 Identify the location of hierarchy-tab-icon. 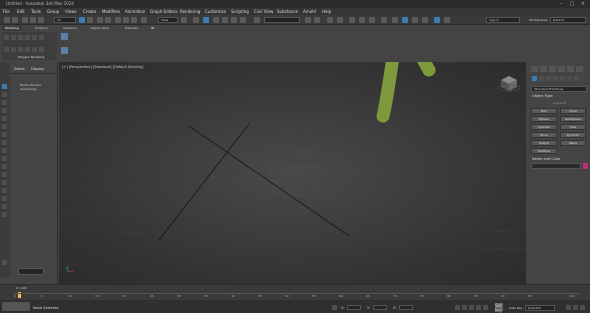
(552, 69).